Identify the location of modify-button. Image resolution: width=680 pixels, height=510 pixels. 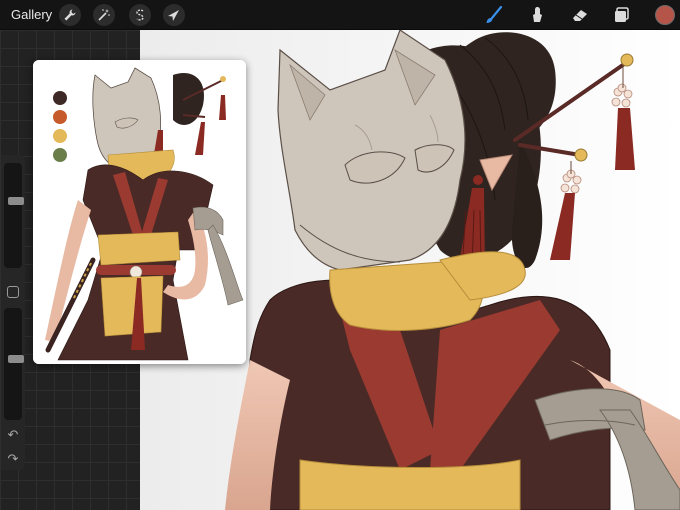
(13, 292).